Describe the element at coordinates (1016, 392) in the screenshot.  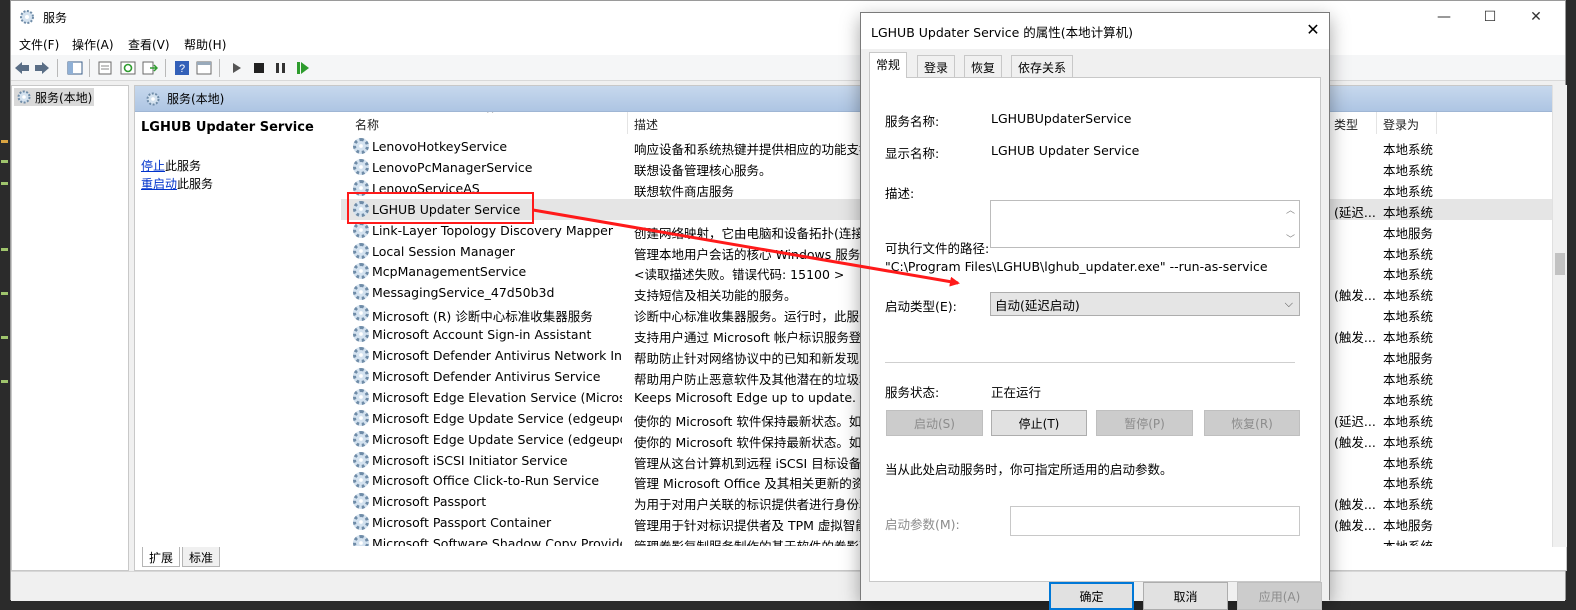
I see `service-status-value: 正在运行` at that location.